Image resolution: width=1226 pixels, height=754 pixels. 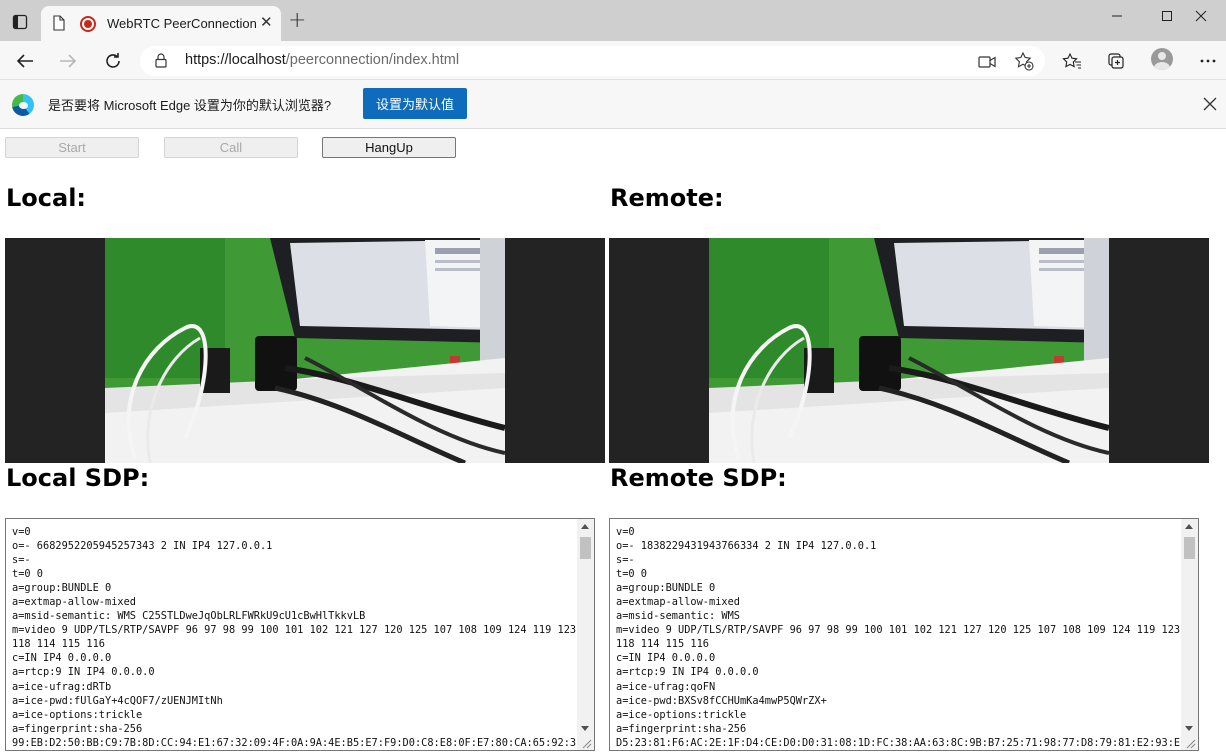 I want to click on back-icon, so click(x=25, y=61).